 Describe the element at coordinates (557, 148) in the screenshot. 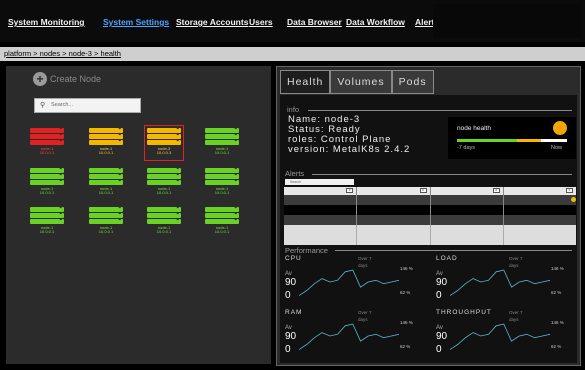

I see `health-end-label: Now` at that location.